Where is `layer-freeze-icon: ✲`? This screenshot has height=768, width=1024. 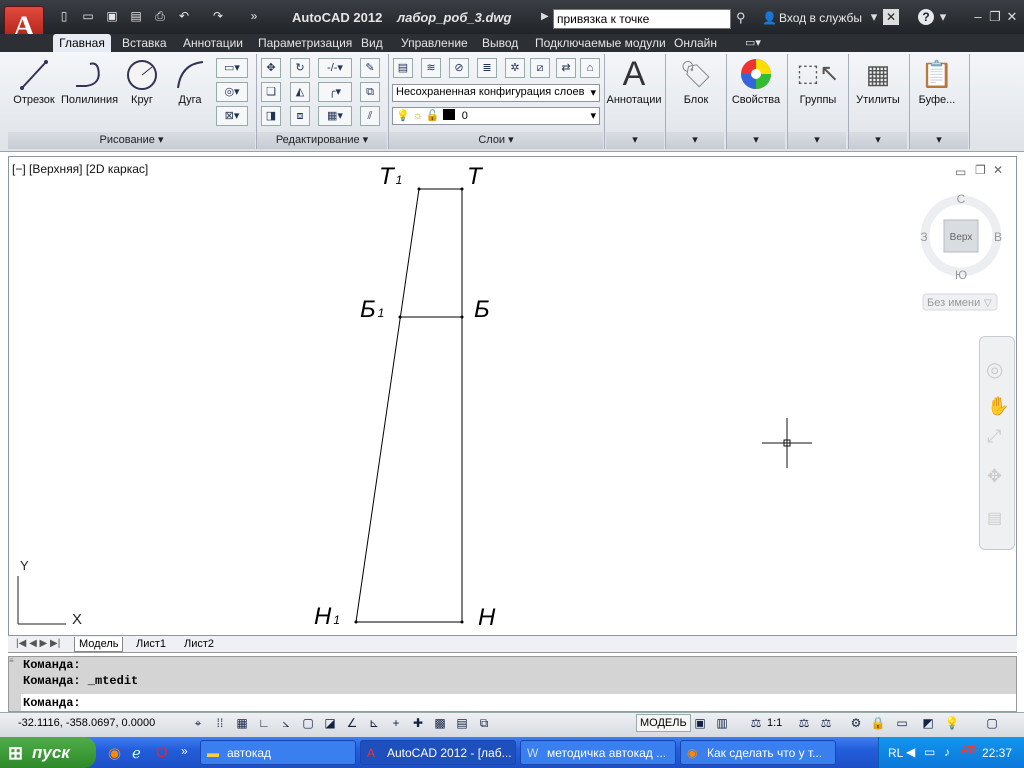
layer-freeze-icon: ✲ is located at coordinates (515, 68).